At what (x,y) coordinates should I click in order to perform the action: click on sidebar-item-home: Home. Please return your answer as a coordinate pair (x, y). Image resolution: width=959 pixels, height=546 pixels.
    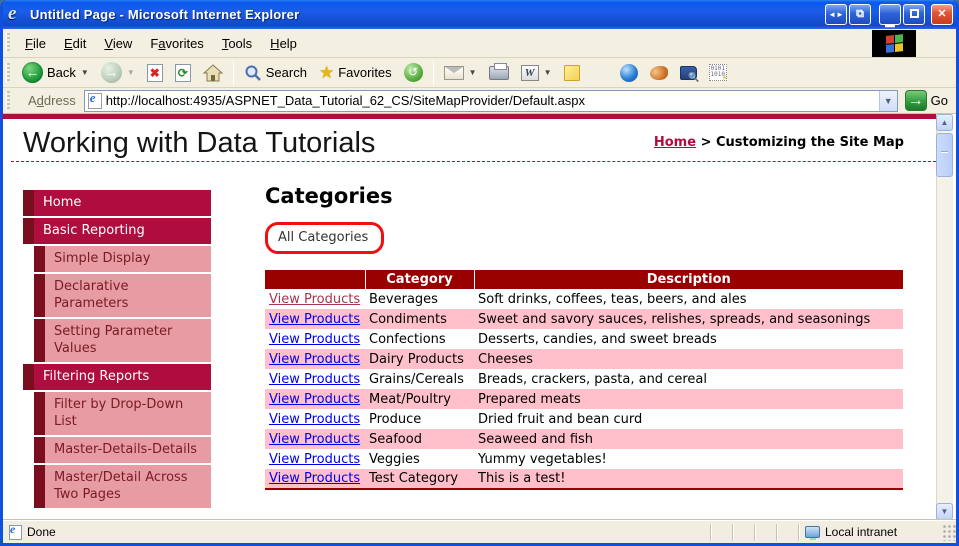
    Looking at the image, I should click on (117, 203).